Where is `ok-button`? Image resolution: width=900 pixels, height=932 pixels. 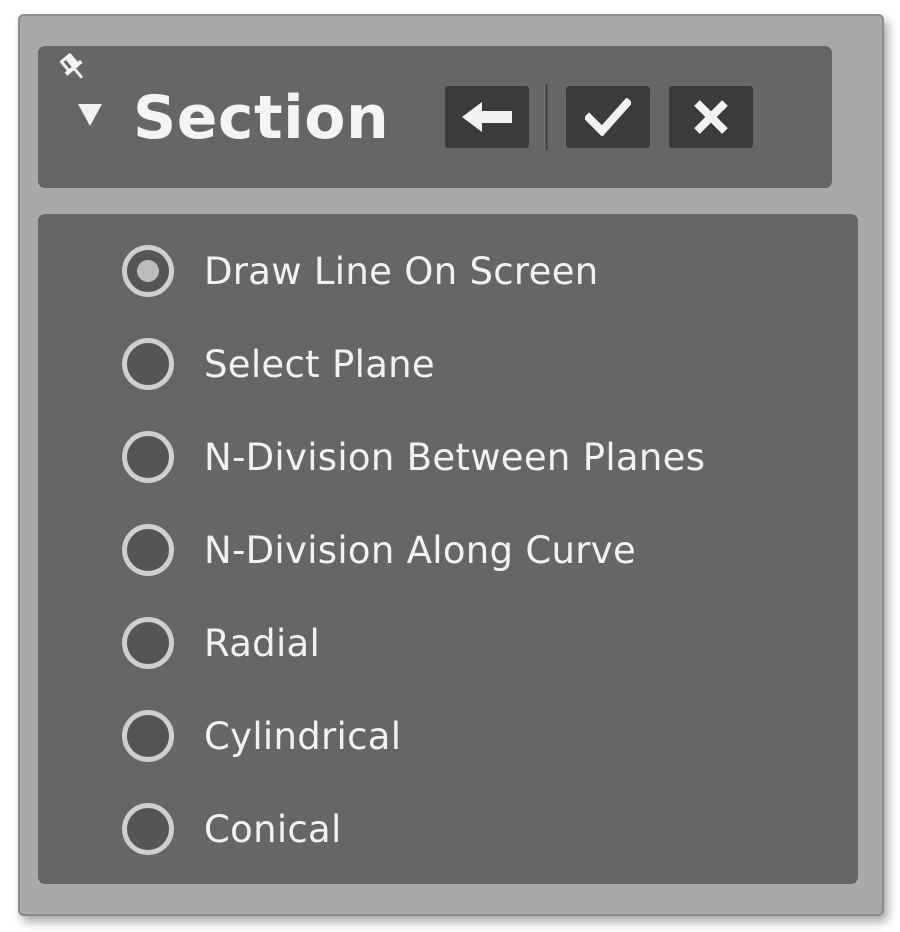
ok-button is located at coordinates (608, 117).